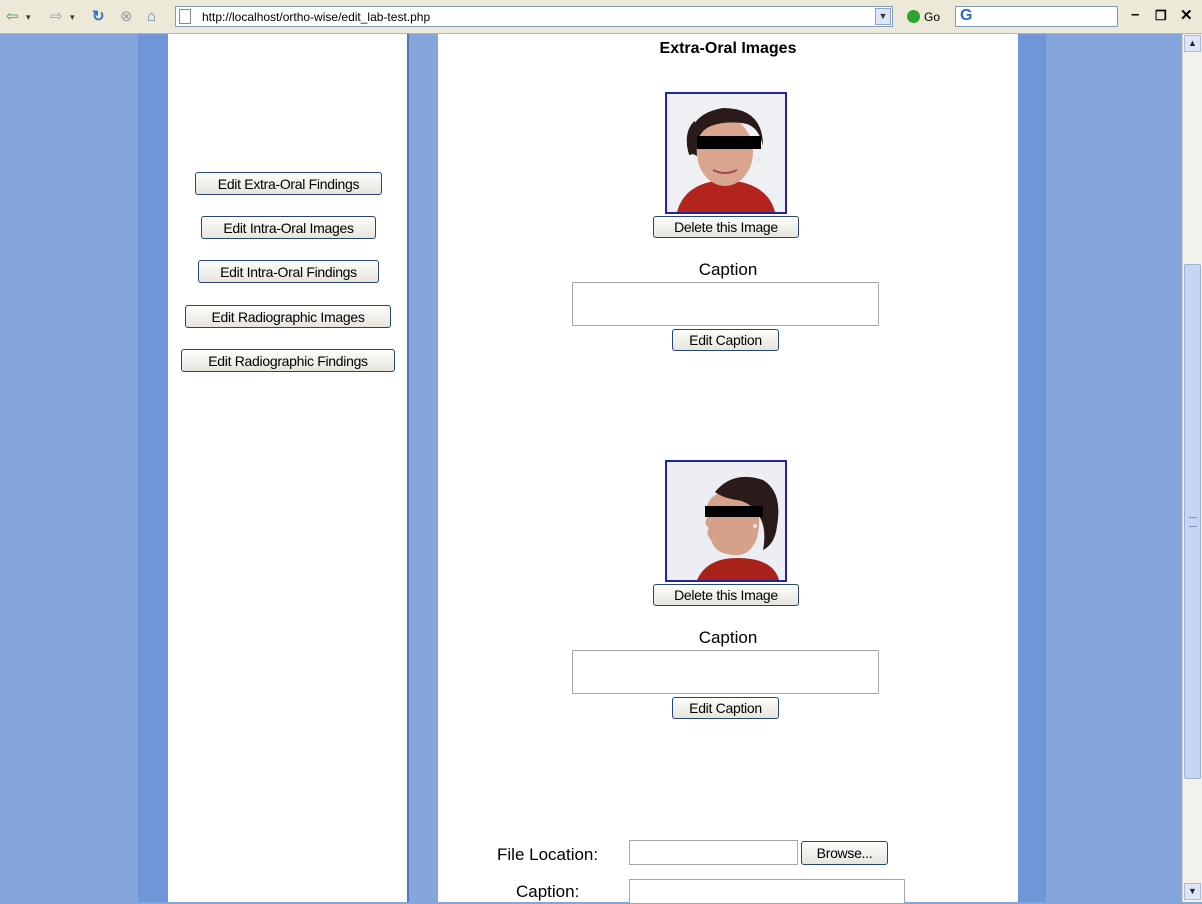 This screenshot has height=904, width=1202. Describe the element at coordinates (153, 468) in the screenshot. I see `left-stripe` at that location.